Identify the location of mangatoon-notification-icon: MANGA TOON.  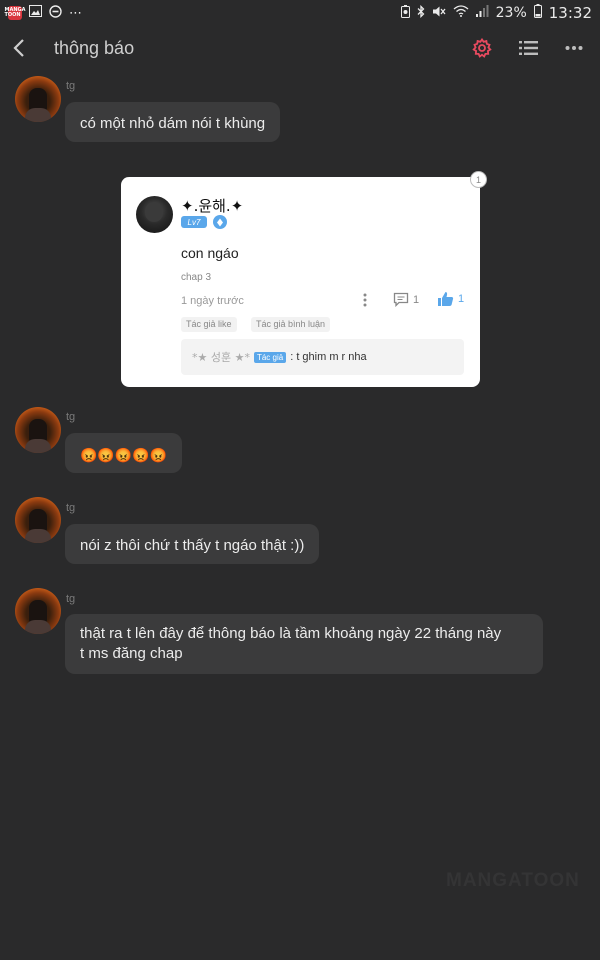
(15, 13).